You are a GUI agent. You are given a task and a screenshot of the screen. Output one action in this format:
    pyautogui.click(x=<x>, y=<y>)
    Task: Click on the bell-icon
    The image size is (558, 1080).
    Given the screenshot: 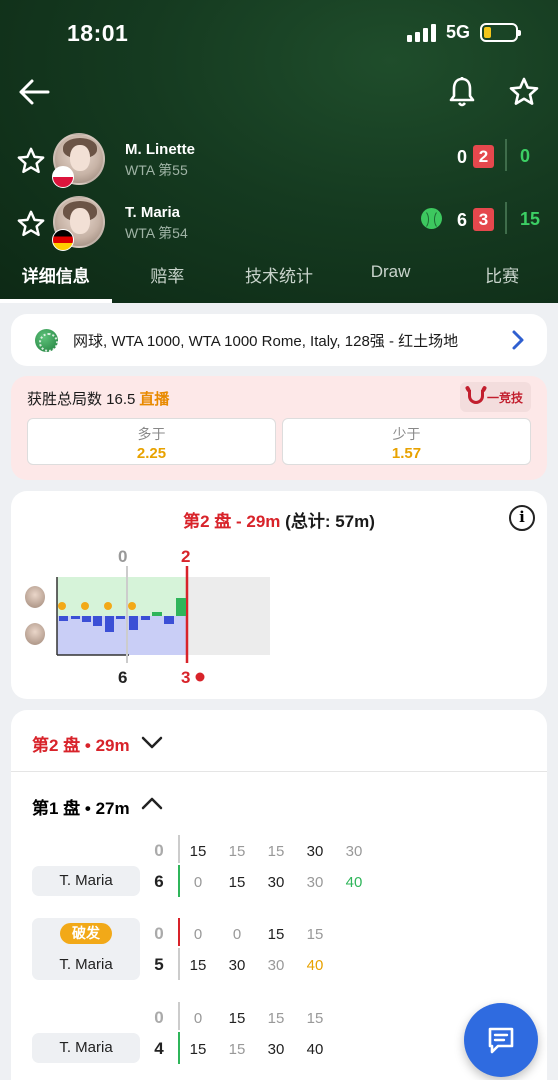 What is the action you would take?
    pyautogui.click(x=462, y=92)
    